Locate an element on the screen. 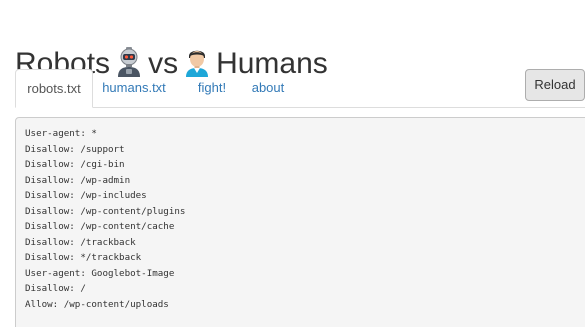  code-line: Allow: /wp-content/uploads is located at coordinates (97, 304).